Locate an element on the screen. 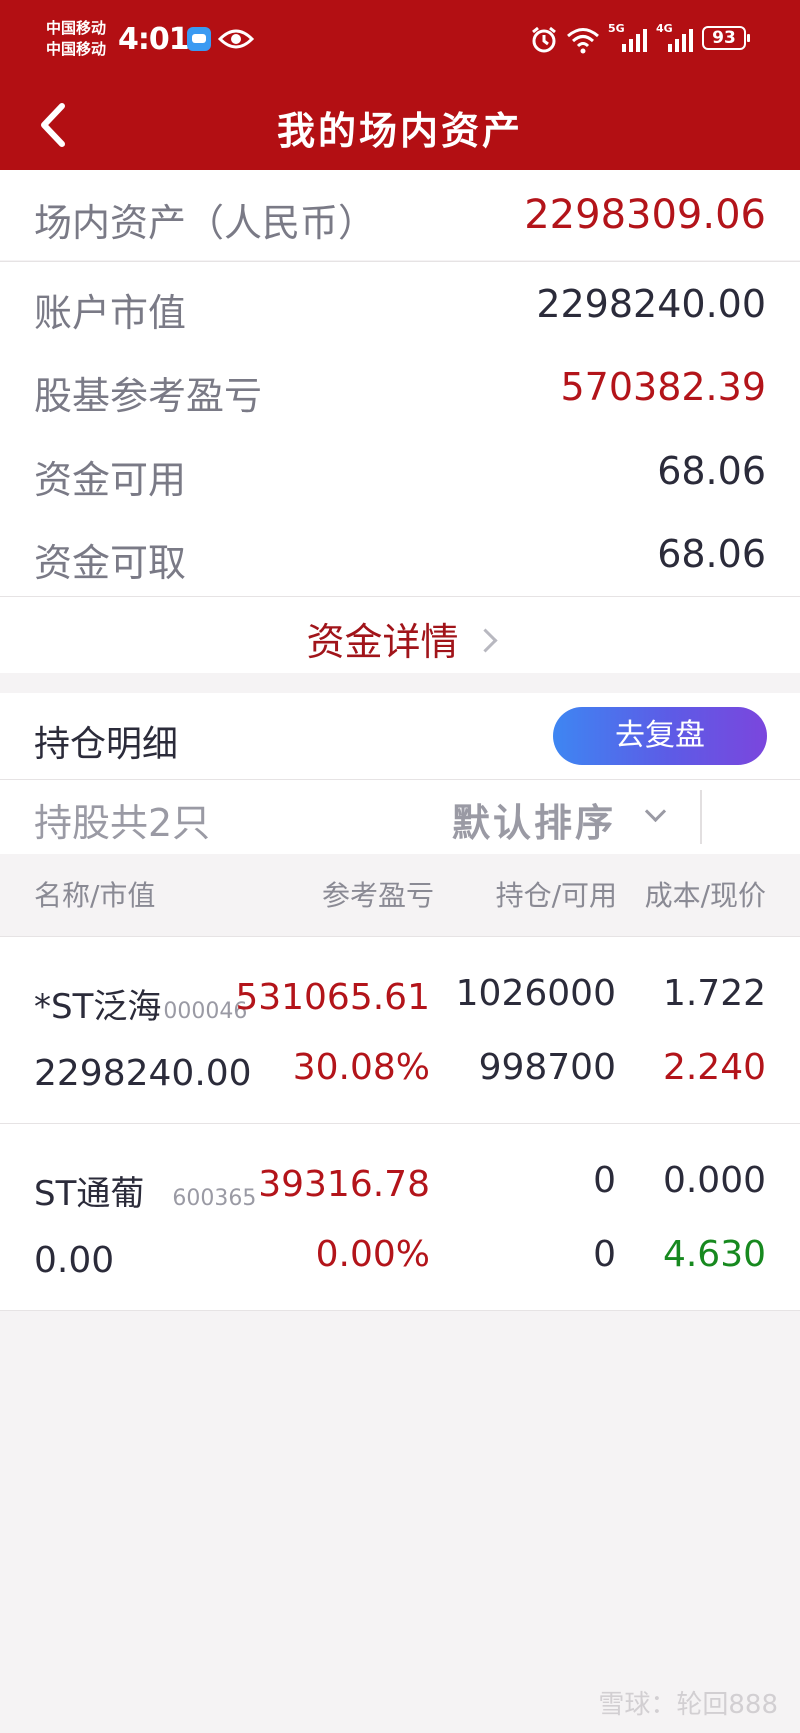 Image resolution: width=800 pixels, height=1733 pixels. chevron-right-icon is located at coordinates (485, 640).